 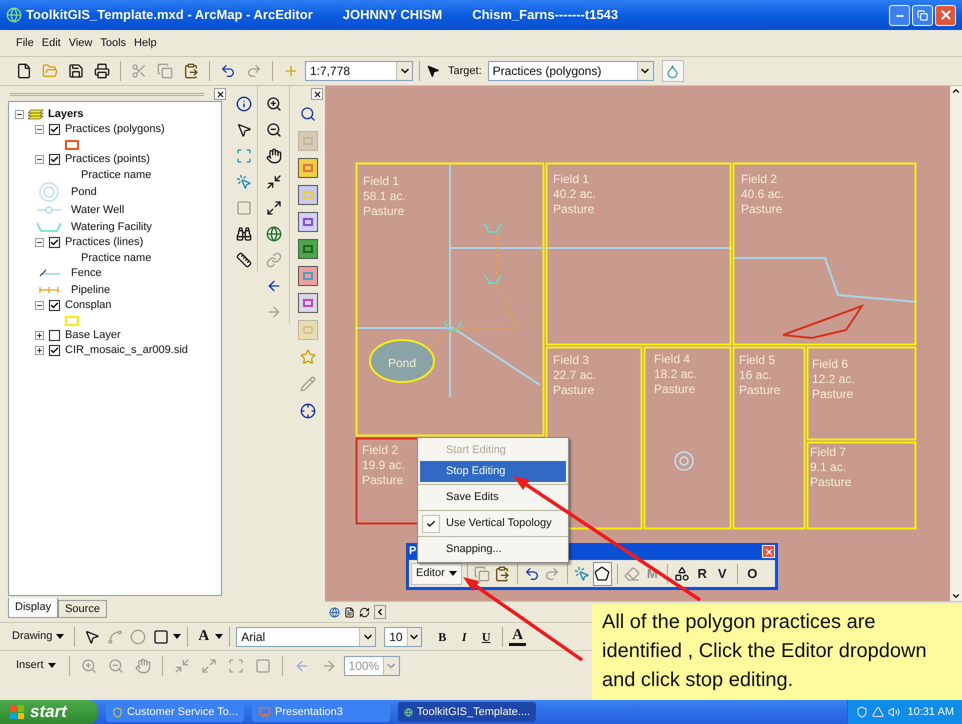 I want to click on font-size-dropdown: 10, so click(x=403, y=636).